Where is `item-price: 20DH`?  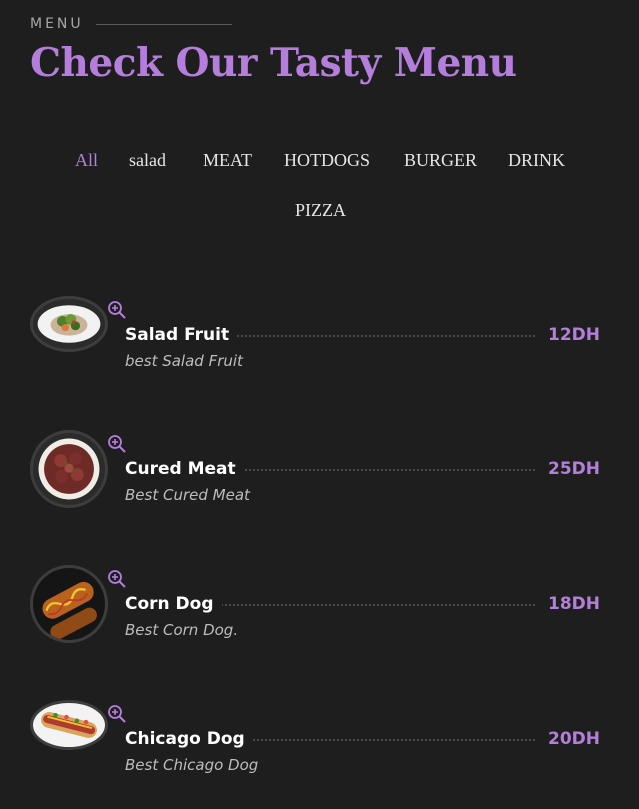 item-price: 20DH is located at coordinates (570, 739).